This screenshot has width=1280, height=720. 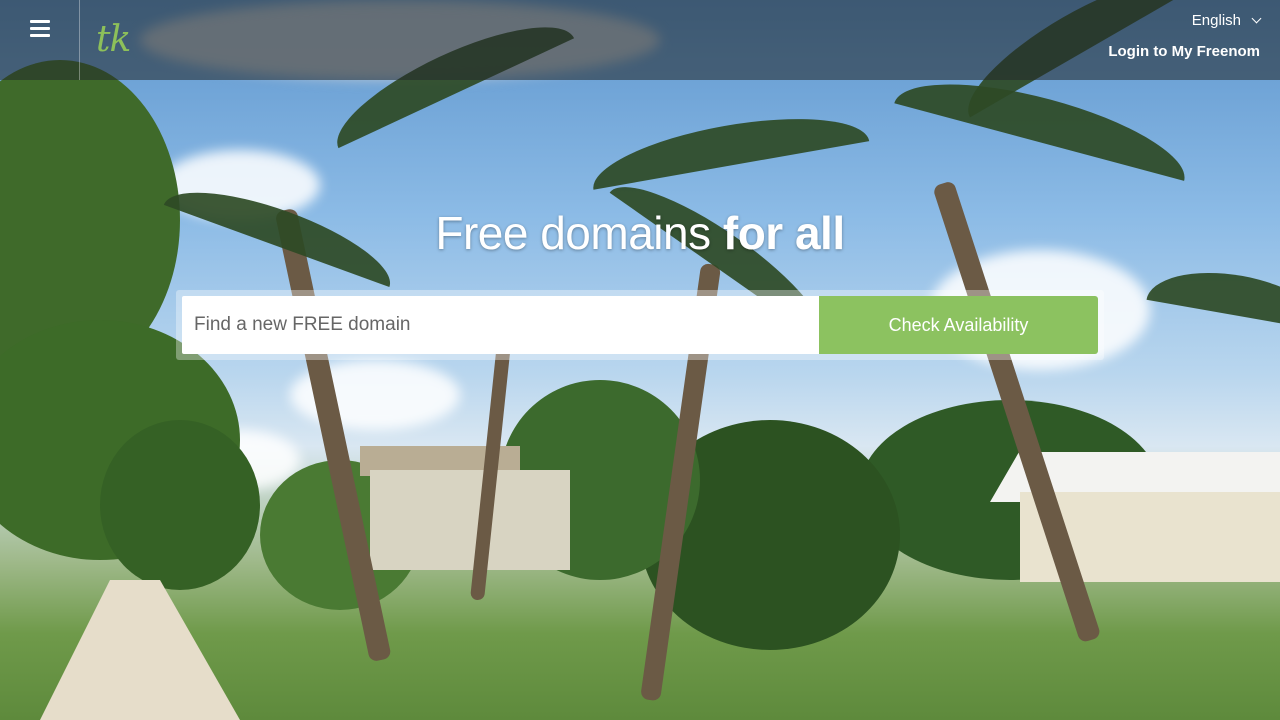 I want to click on menu-button, so click(x=40, y=40).